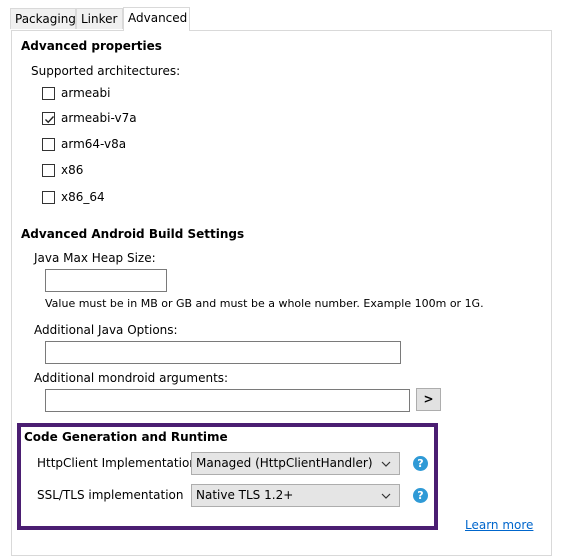 The height and width of the screenshot is (558, 573). What do you see at coordinates (117, 463) in the screenshot?
I see `httpclient-implementation-label: HttpClient Implementation` at bounding box center [117, 463].